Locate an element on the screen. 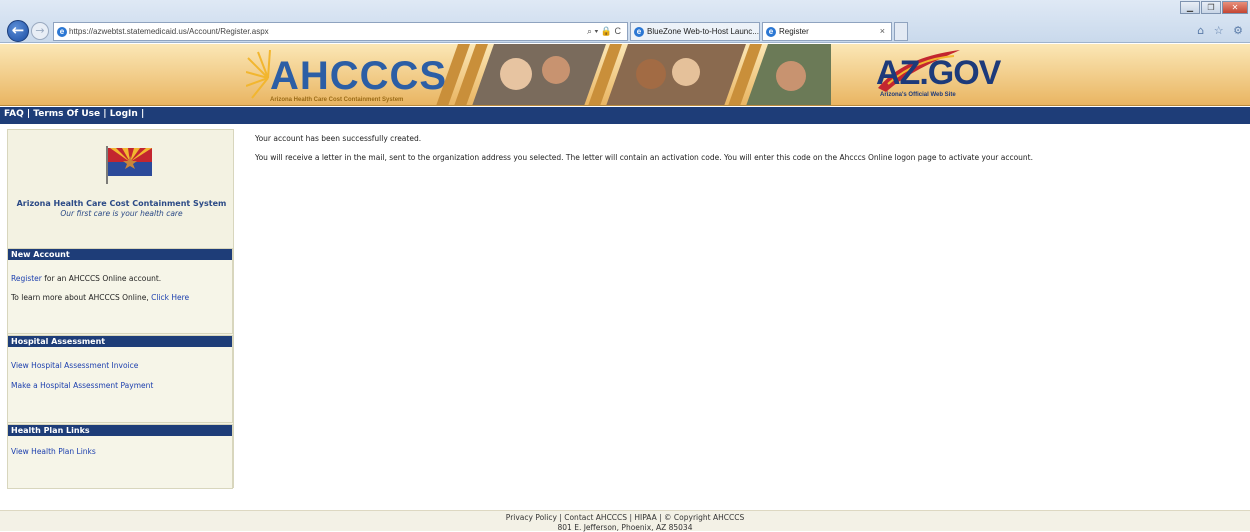 The height and width of the screenshot is (532, 1250). tab-close-icon: × is located at coordinates (882, 31).